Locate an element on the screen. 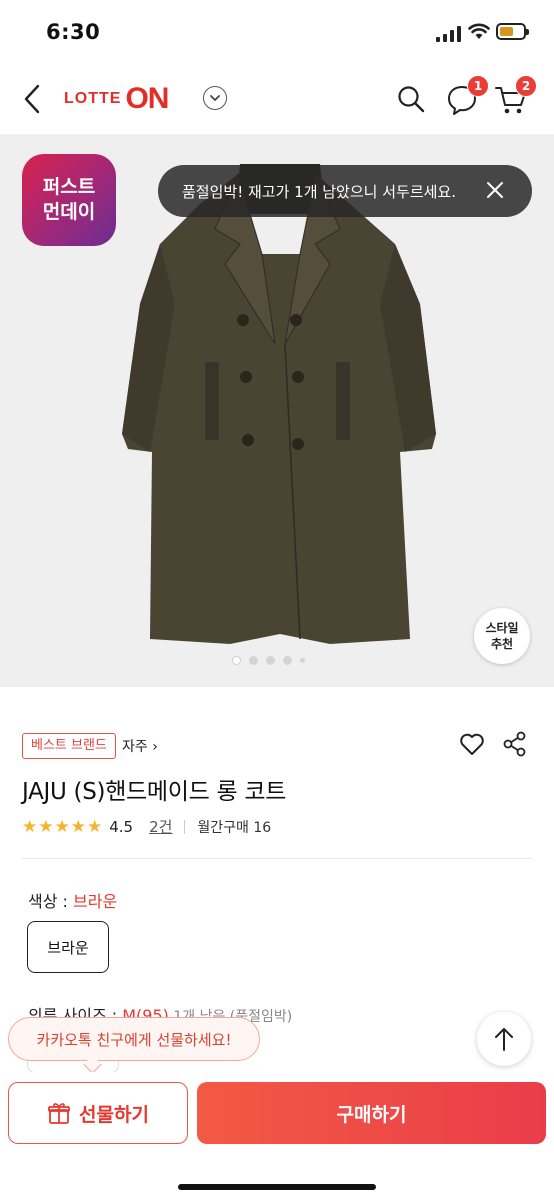  kakao-gift-tooltip: 카카오톡 친구에게 선물하세요! is located at coordinates (134, 1039).